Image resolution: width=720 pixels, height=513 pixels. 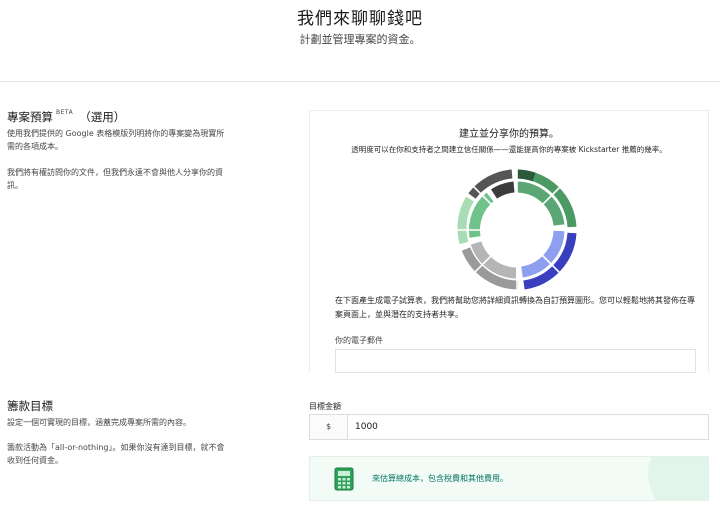 What do you see at coordinates (509, 134) in the screenshot?
I see `budget-card-title: 建立並分享你的預算。` at bounding box center [509, 134].